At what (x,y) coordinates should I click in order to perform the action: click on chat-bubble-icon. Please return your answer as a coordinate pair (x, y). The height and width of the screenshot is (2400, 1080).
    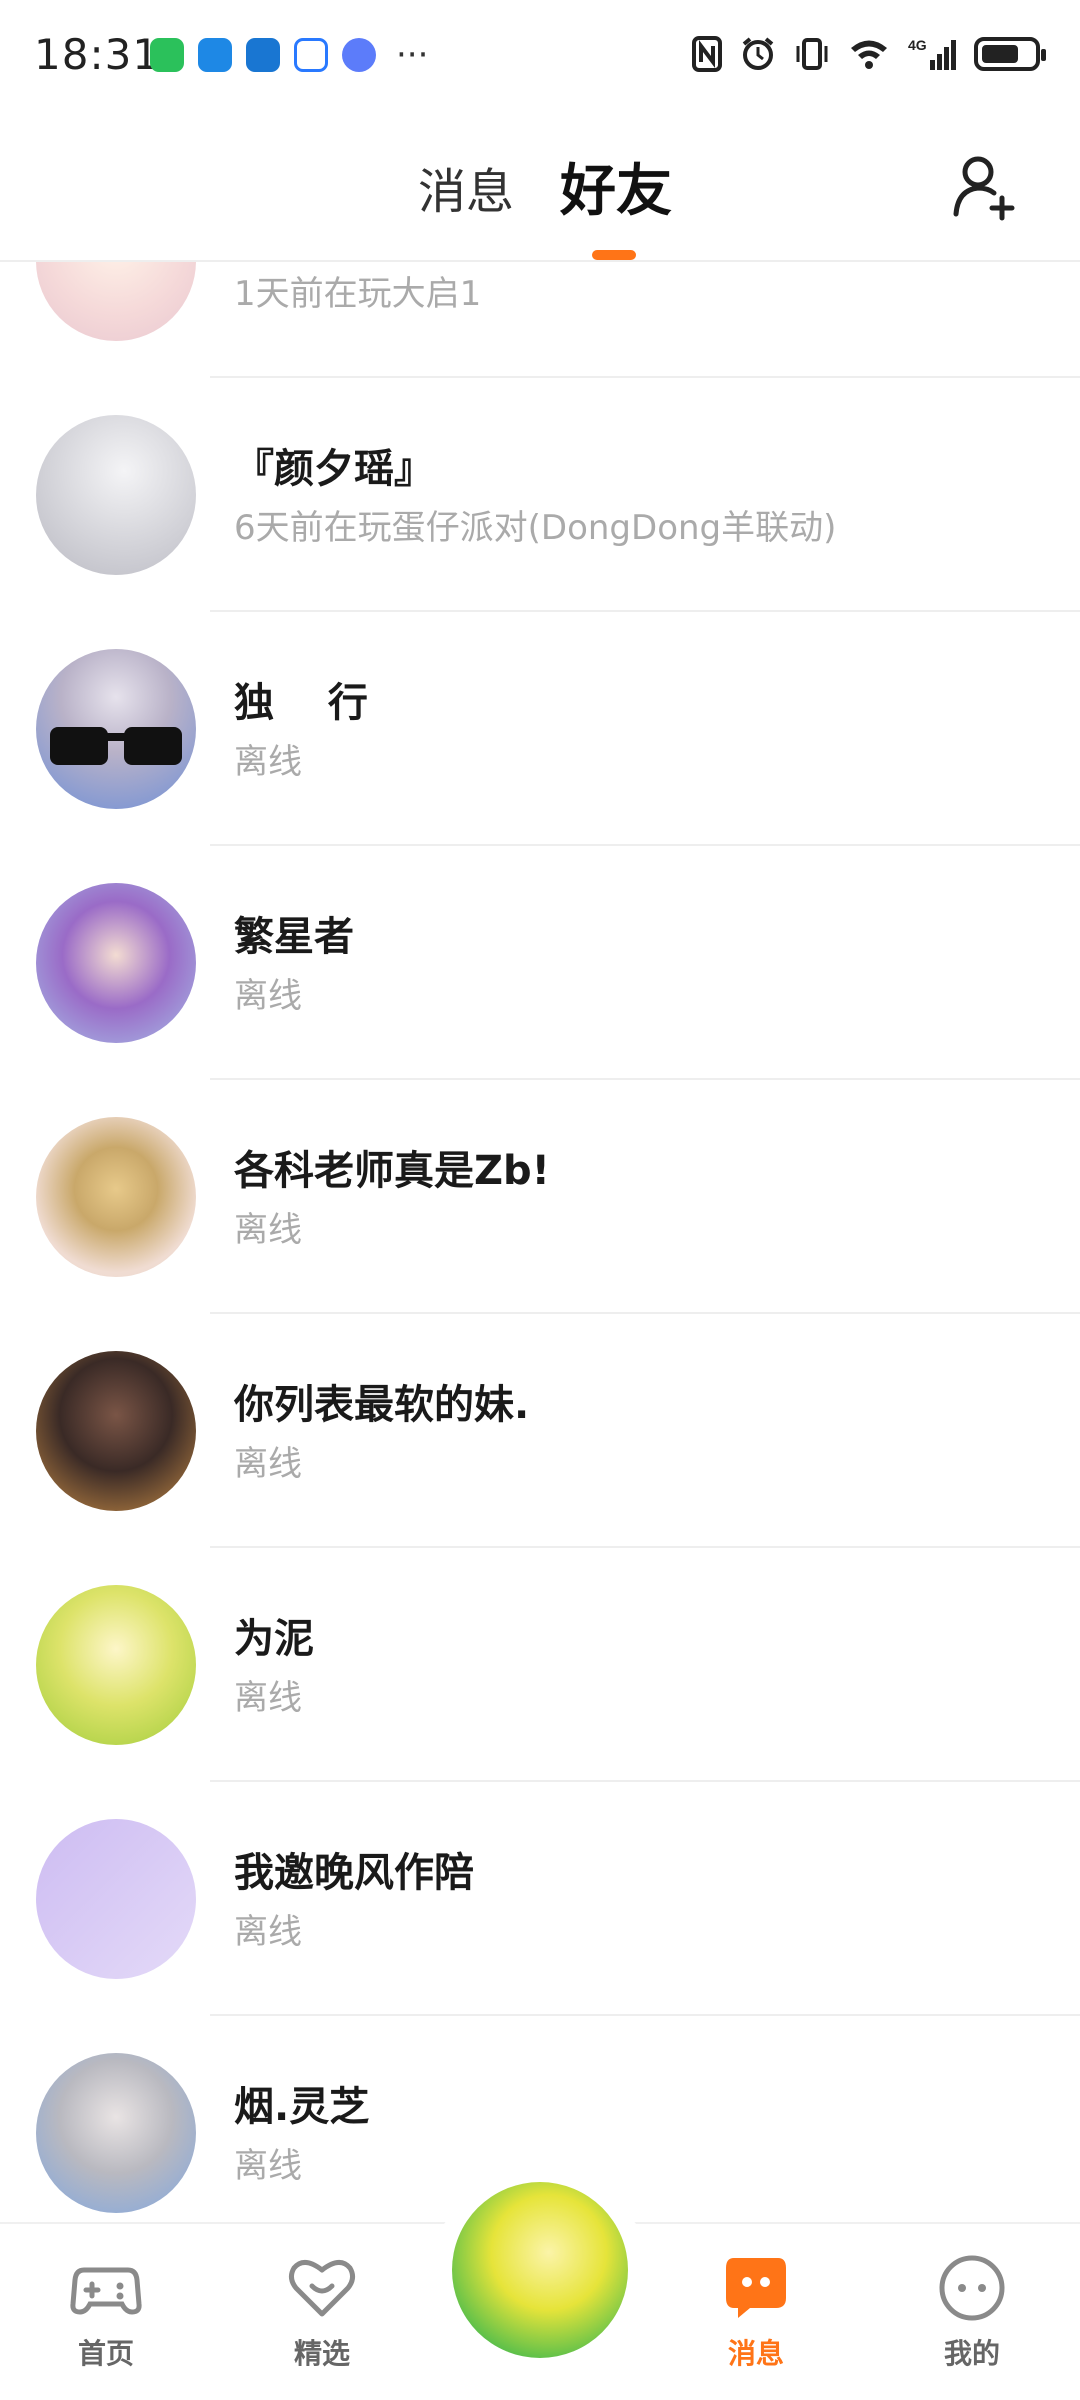
    Looking at the image, I should click on (756, 2288).